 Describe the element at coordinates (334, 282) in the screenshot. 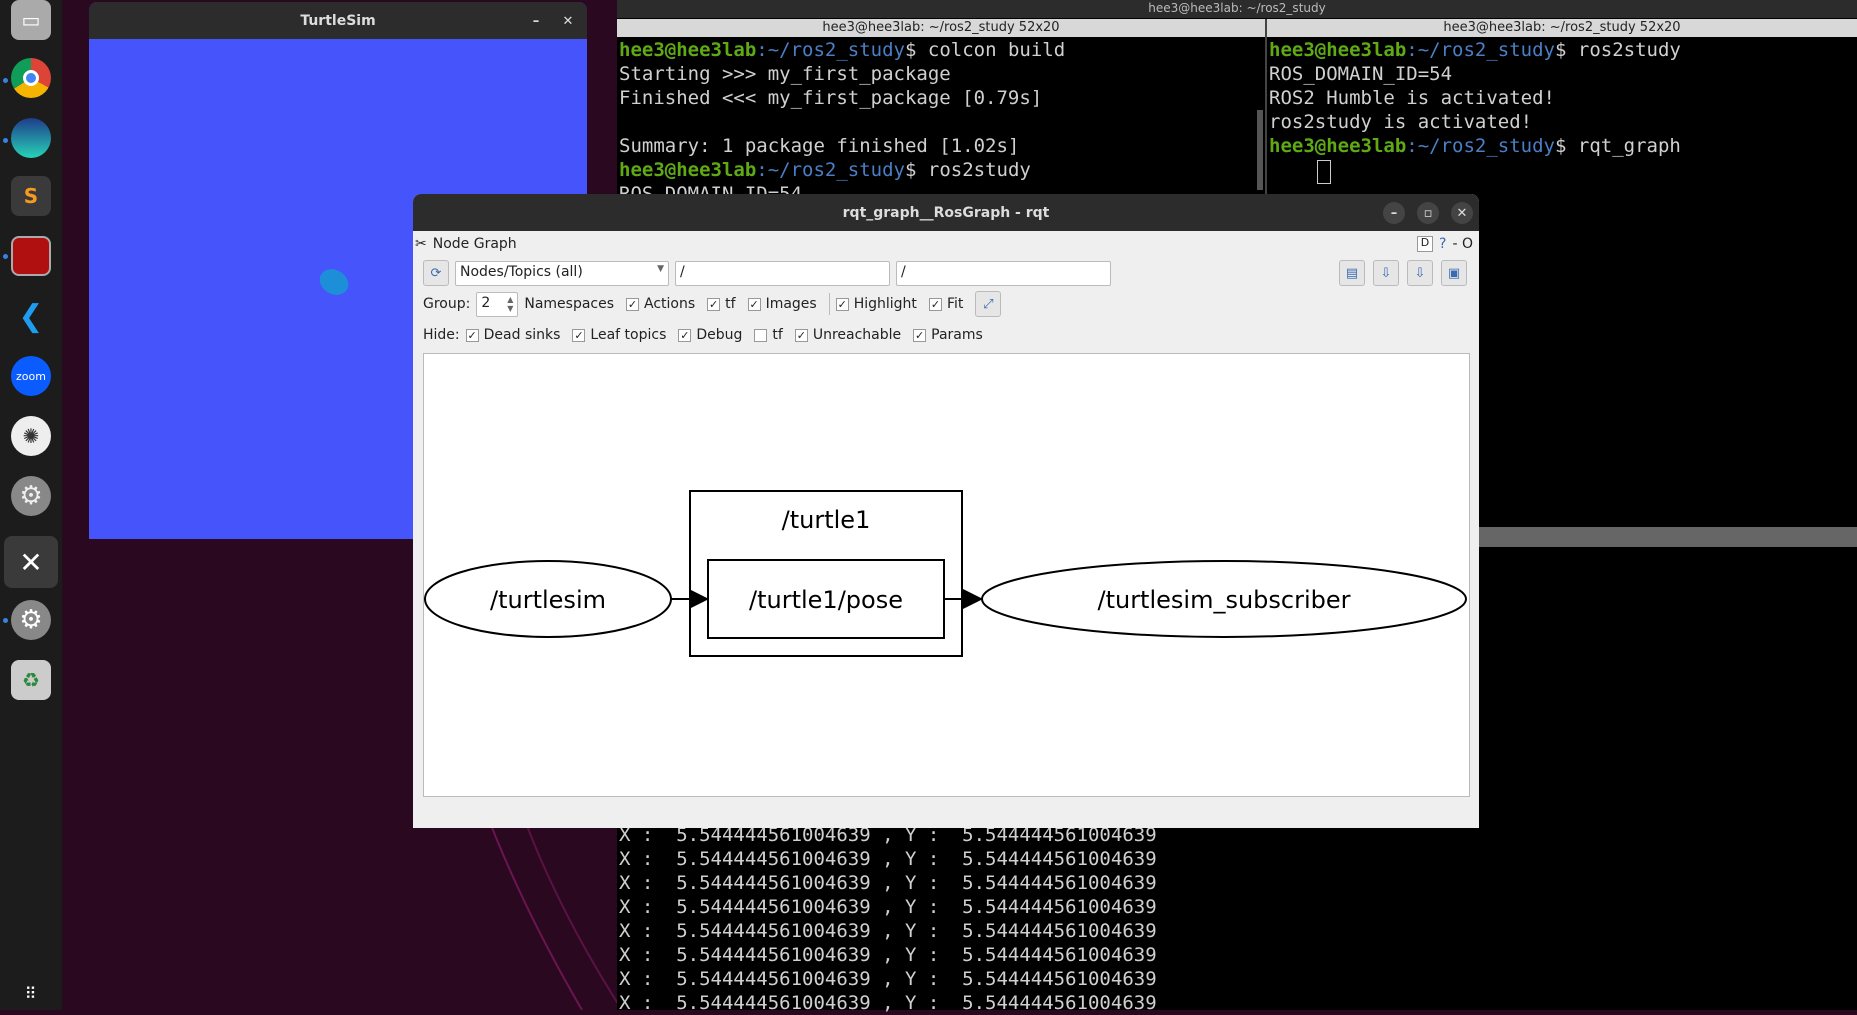

I see `turtle-icon` at that location.